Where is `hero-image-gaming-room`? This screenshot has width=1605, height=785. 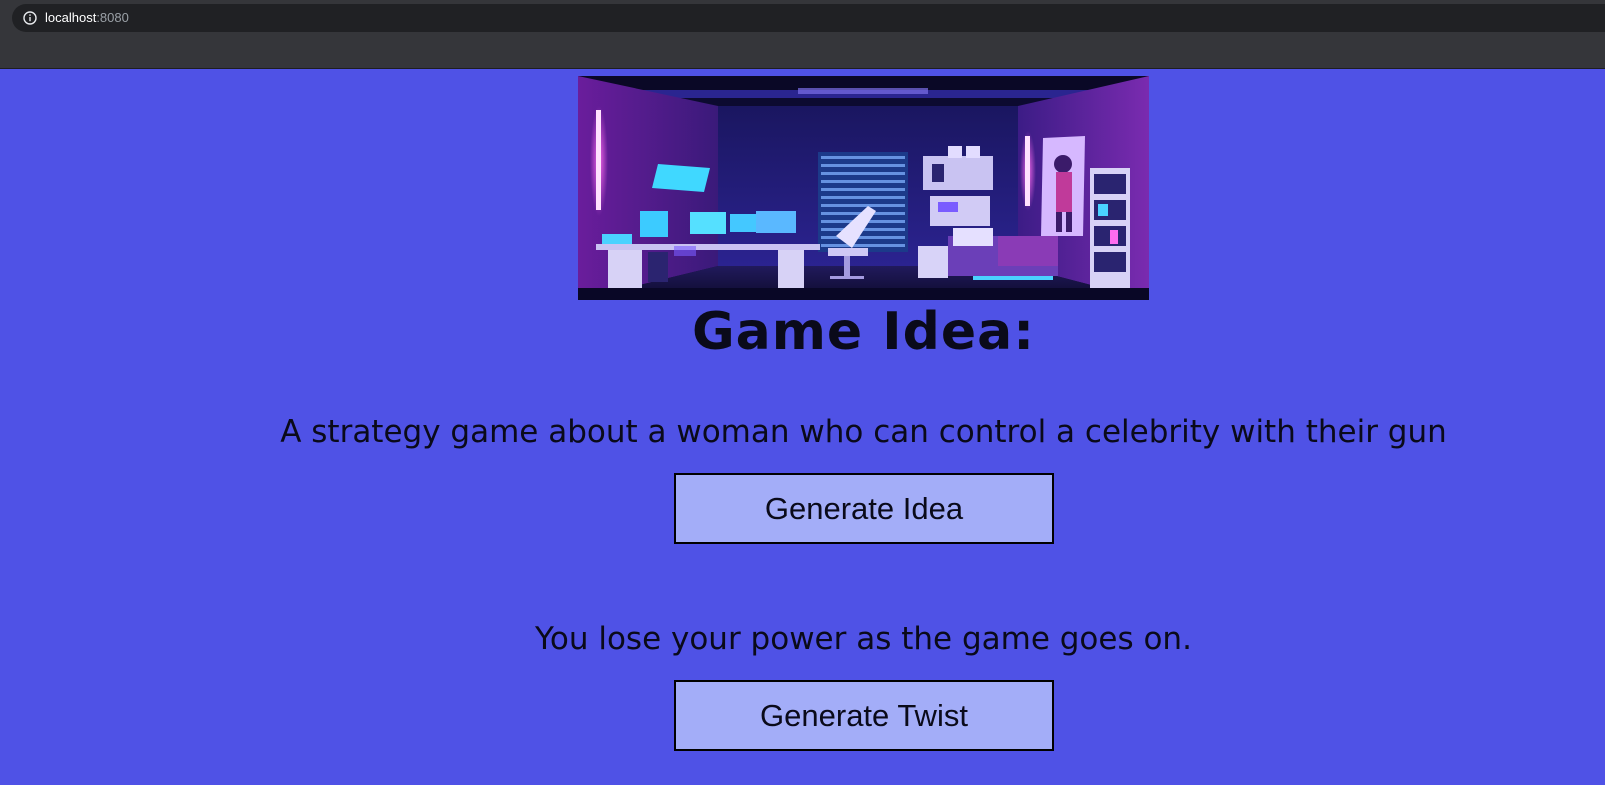 hero-image-gaming-room is located at coordinates (863, 188).